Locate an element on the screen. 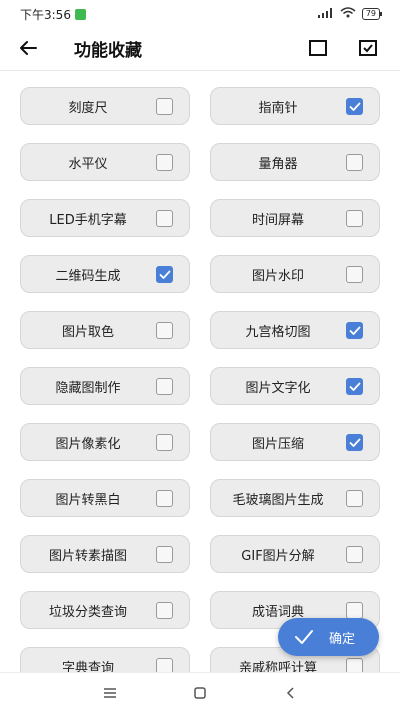 The width and height of the screenshot is (400, 711). feature-item-label: 图片转黑白 is located at coordinates (88, 500).